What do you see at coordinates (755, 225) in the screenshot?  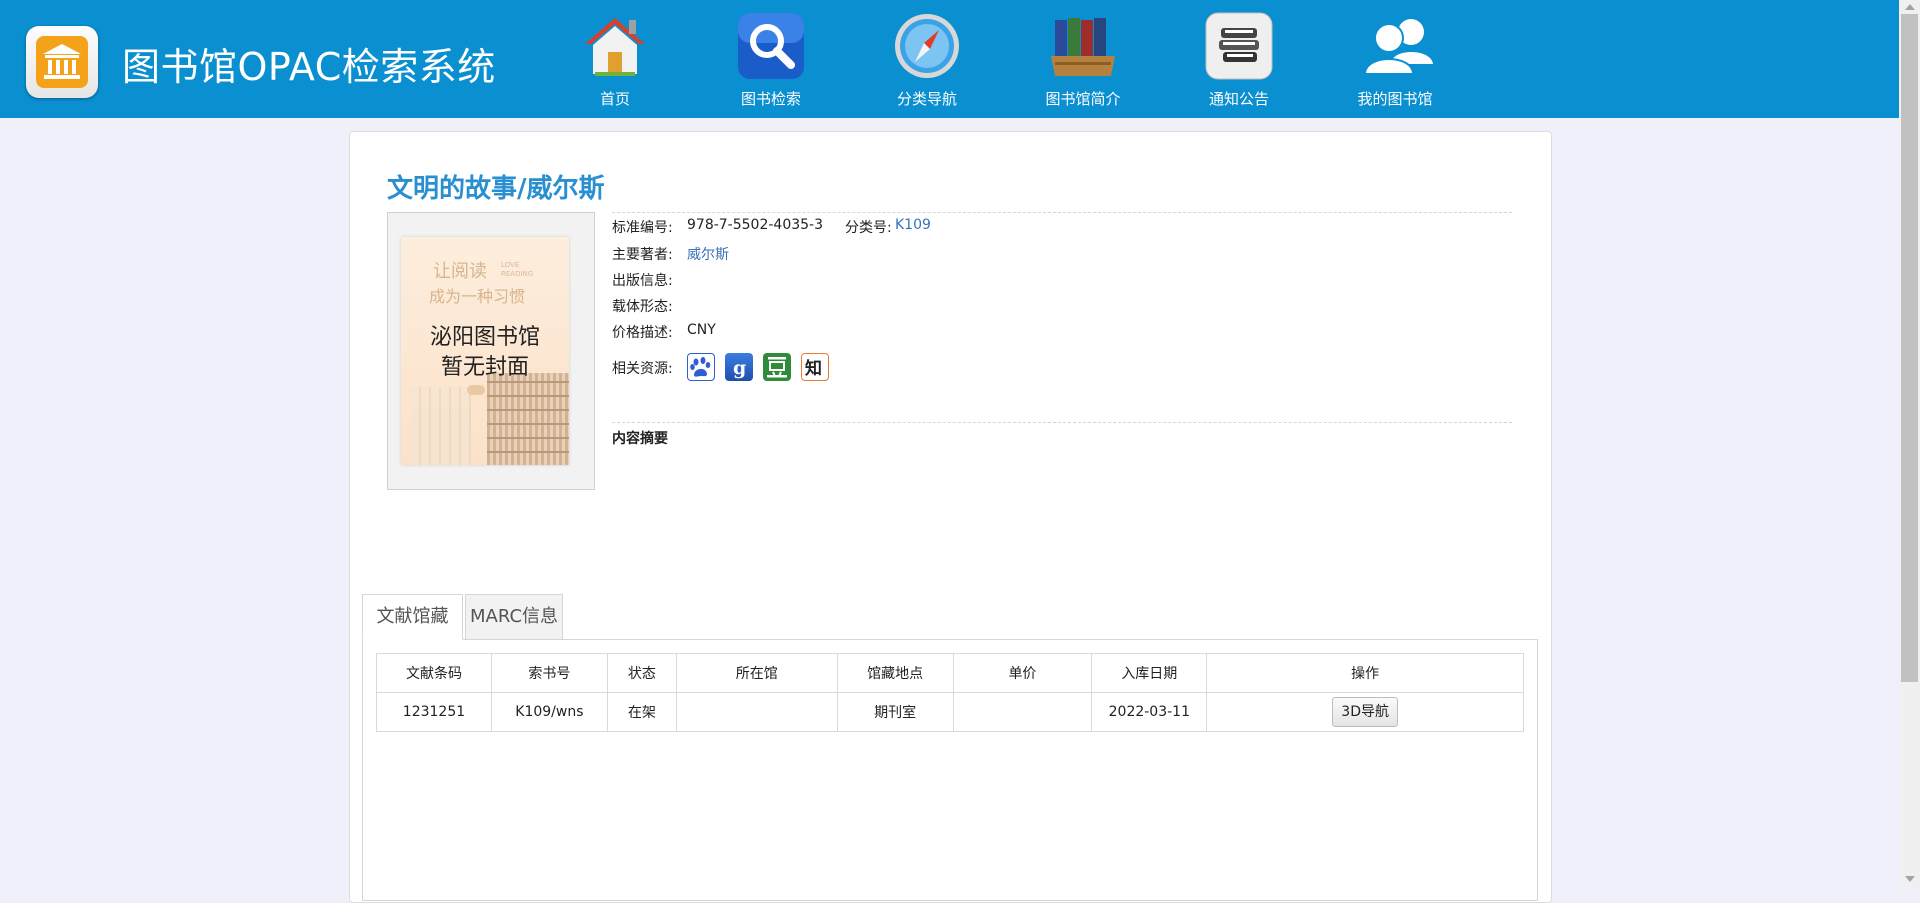 I see `isbn-value: 978-7-5502-4035-3` at bounding box center [755, 225].